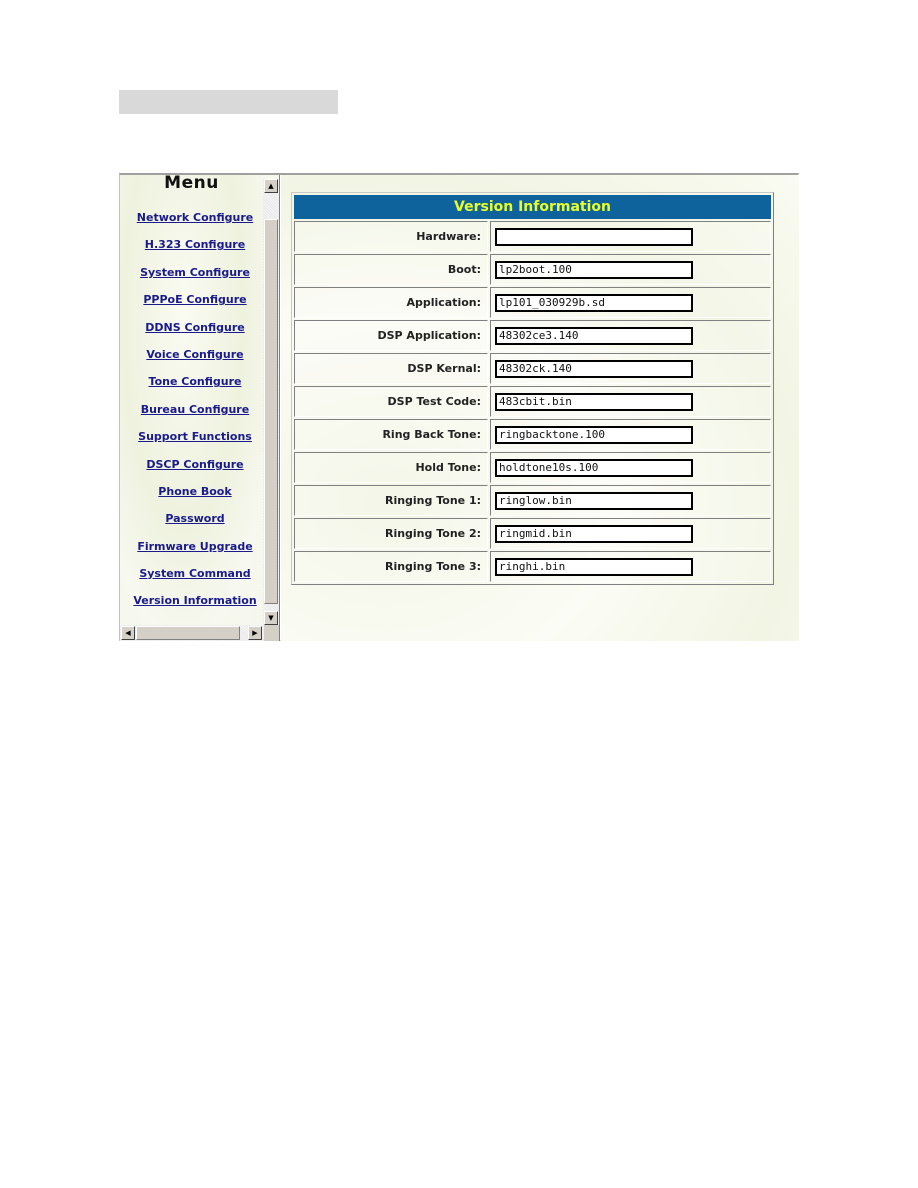 Image resolution: width=918 pixels, height=1188 pixels. What do you see at coordinates (195, 333) in the screenshot?
I see `menu-link-ddns-configure: DDNS Configure` at bounding box center [195, 333].